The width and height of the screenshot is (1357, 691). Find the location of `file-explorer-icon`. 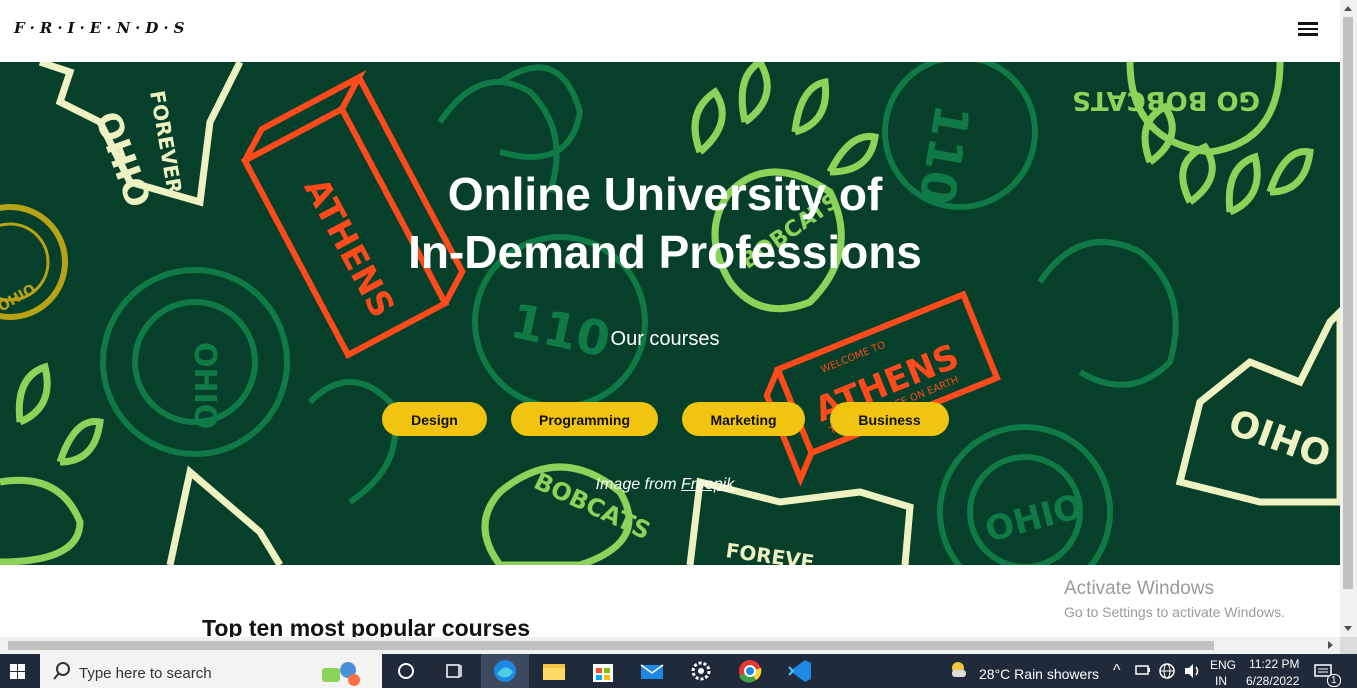

file-explorer-icon is located at coordinates (554, 671).